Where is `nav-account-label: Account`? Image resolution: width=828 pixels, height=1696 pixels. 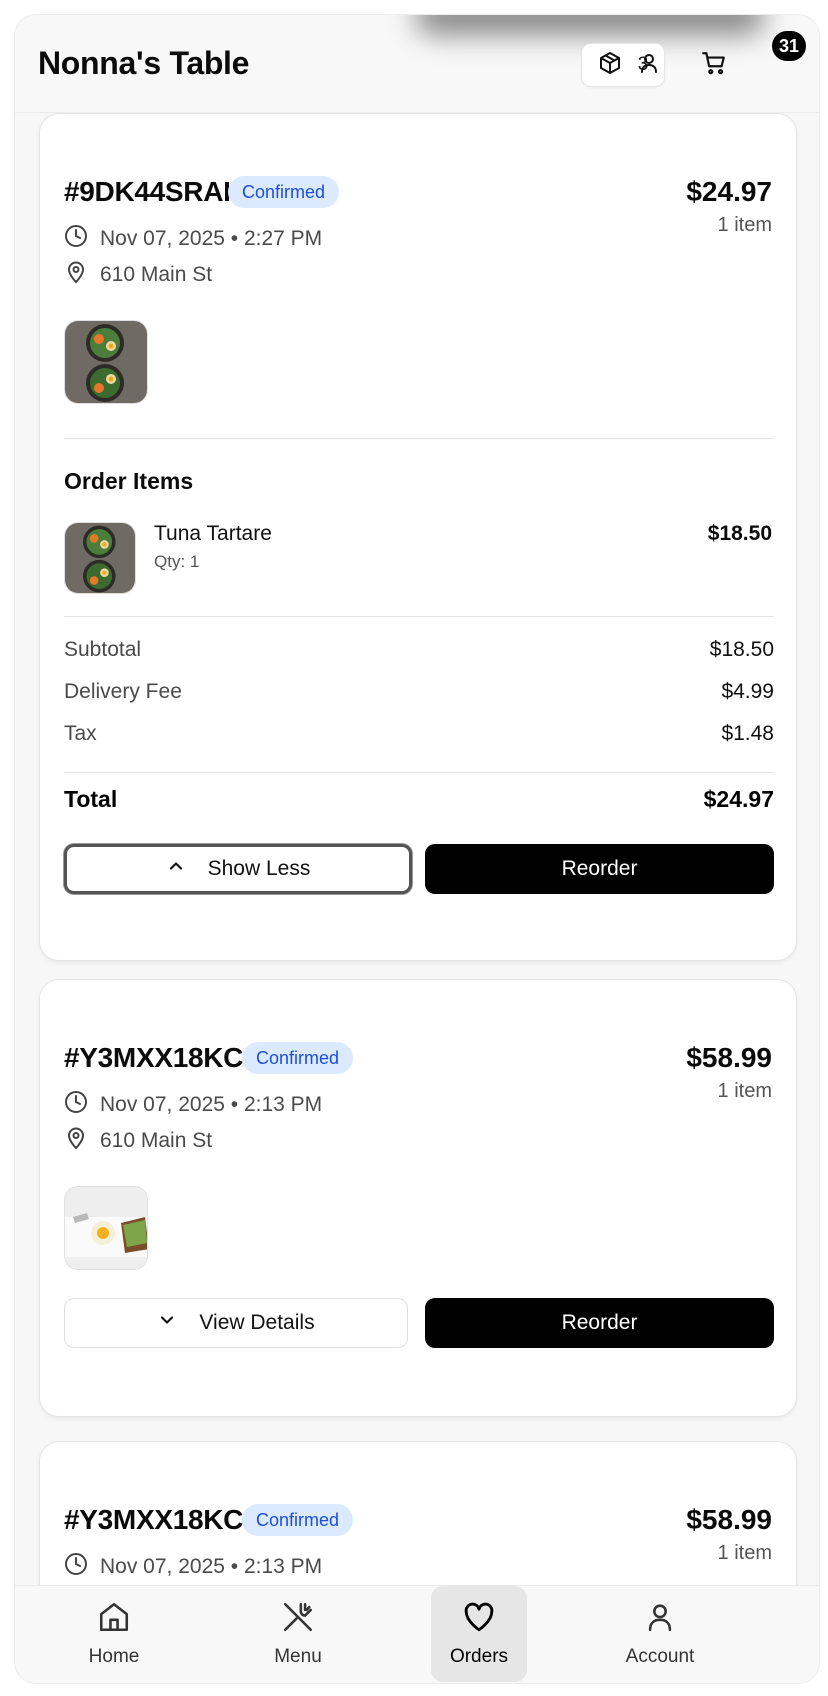
nav-account-label: Account is located at coordinates (660, 1656).